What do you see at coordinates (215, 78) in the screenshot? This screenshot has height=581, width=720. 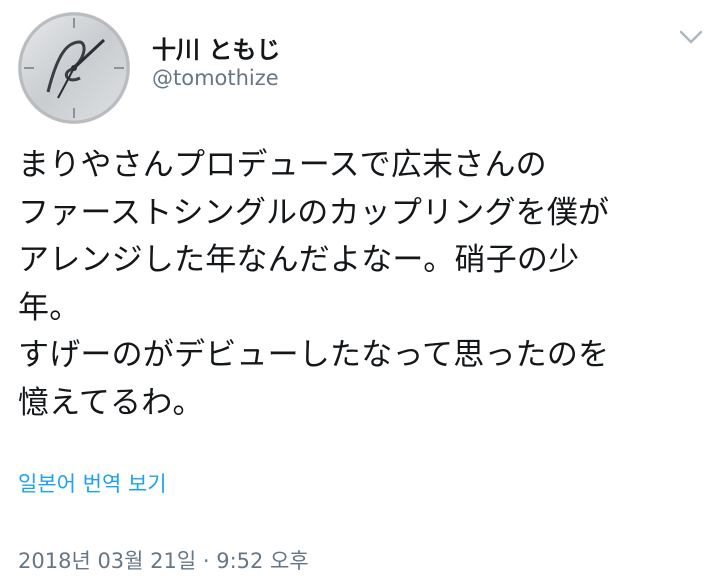 I see `user-handle: @tomothize` at bounding box center [215, 78].